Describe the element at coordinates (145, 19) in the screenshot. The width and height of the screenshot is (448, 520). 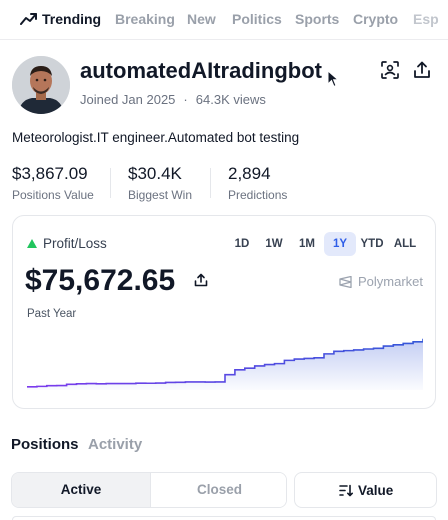
I see `nav-item-breaking: Breaking` at that location.